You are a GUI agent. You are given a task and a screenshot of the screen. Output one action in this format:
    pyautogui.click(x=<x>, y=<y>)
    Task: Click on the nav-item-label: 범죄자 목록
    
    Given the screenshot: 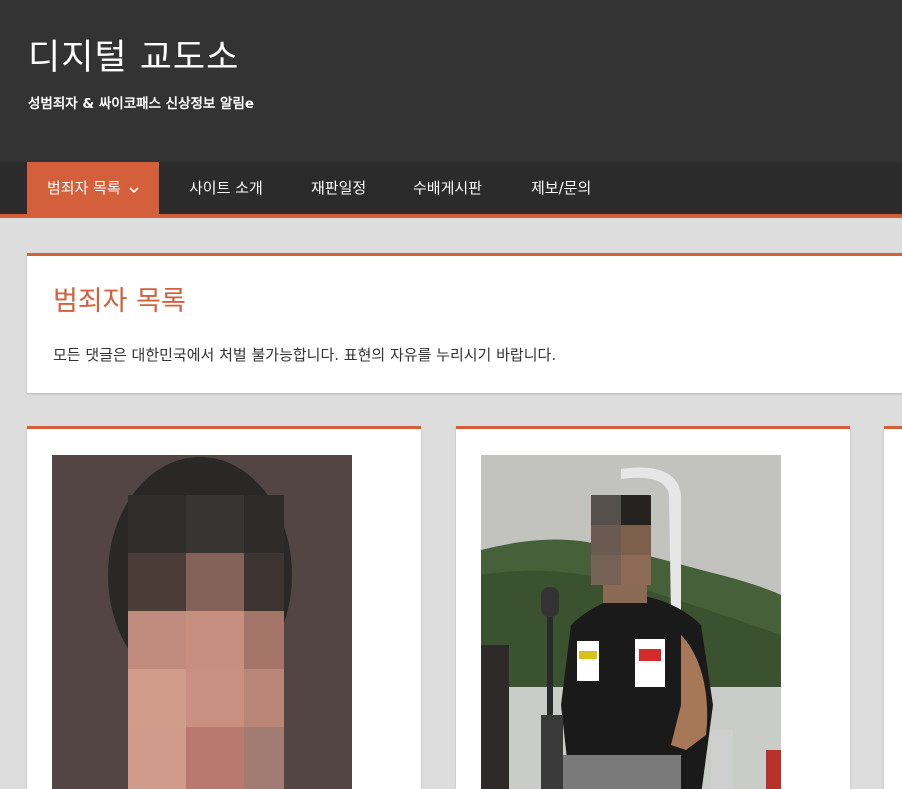 What is the action you would take?
    pyautogui.click(x=84, y=188)
    